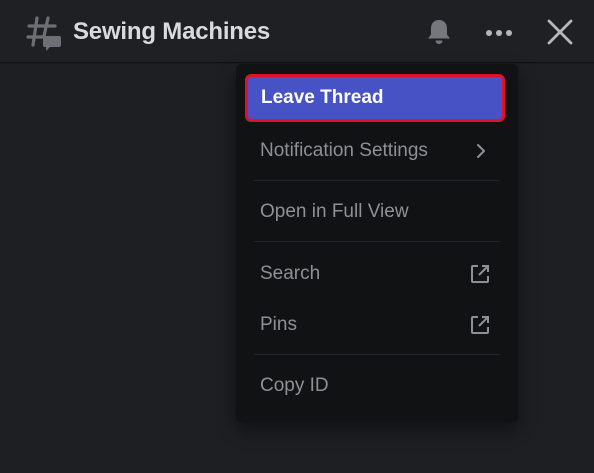 This screenshot has width=594, height=473. What do you see at coordinates (439, 32) in the screenshot?
I see `bell-icon` at bounding box center [439, 32].